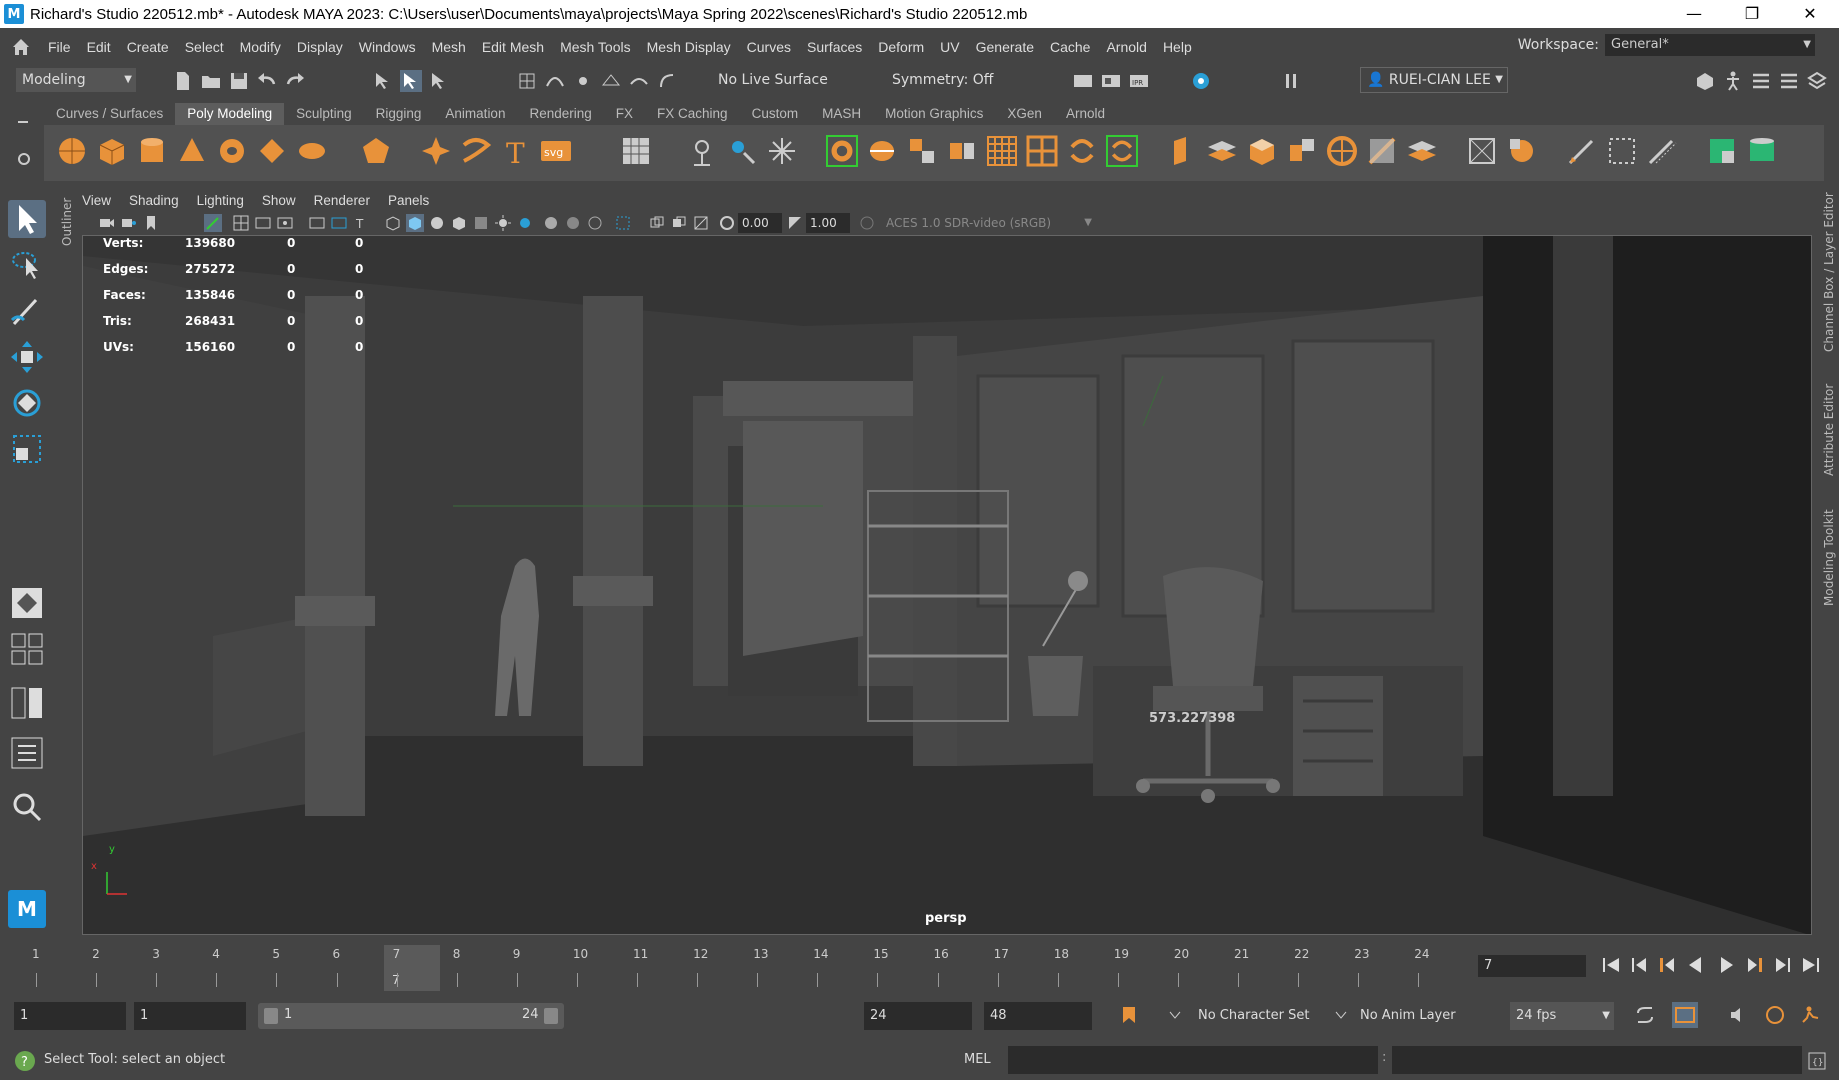  I want to click on script-editor-icon: {}, so click(1817, 1061).